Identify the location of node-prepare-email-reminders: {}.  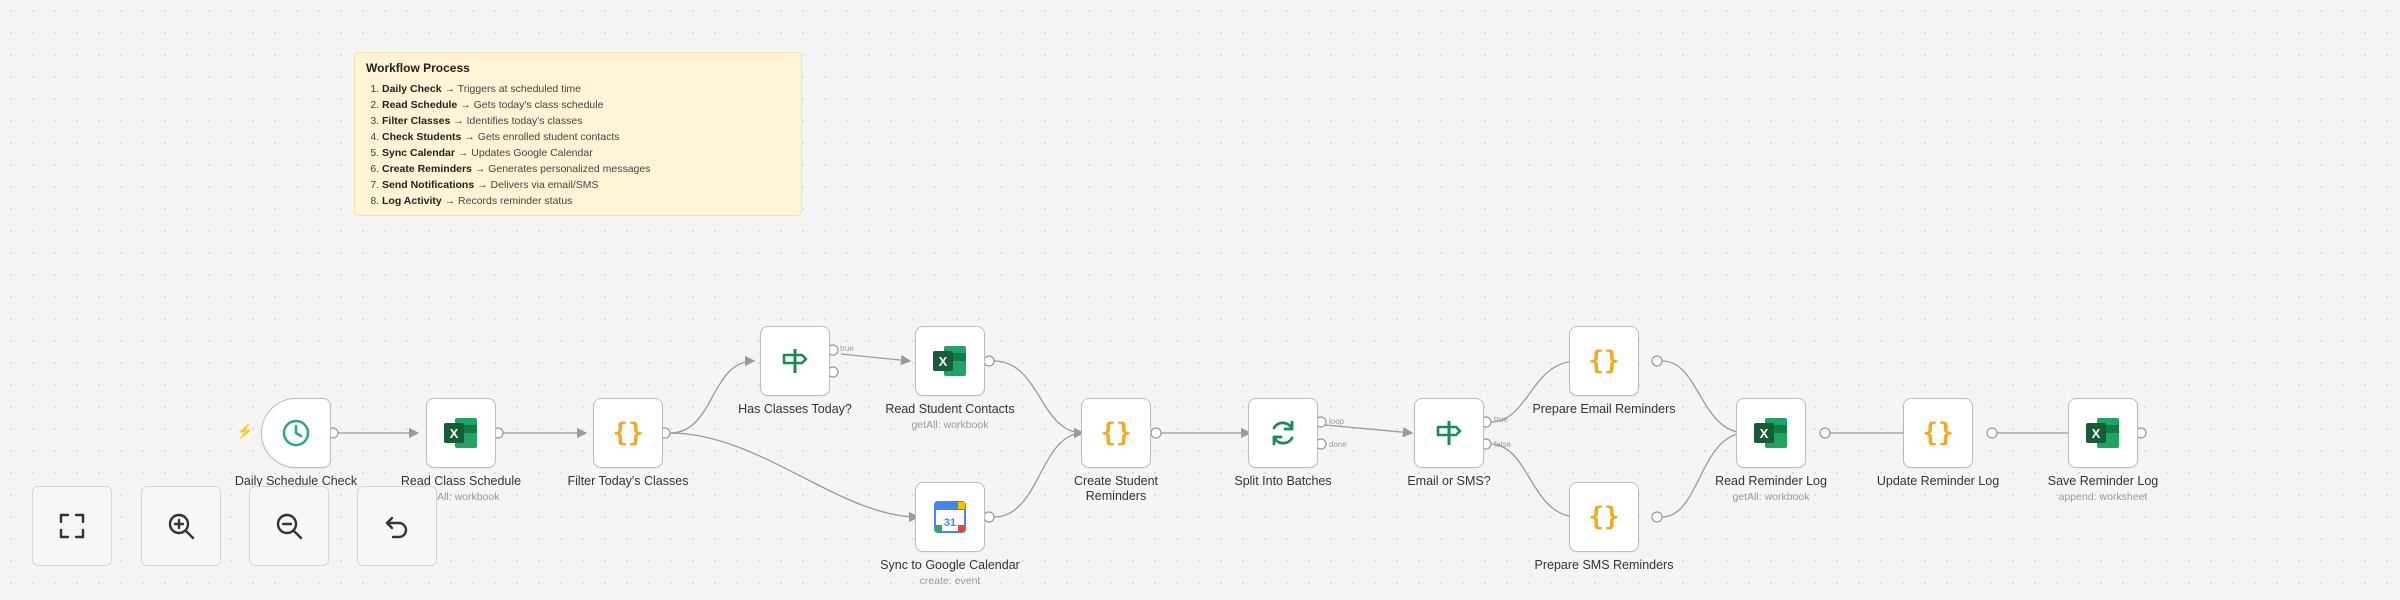
(1604, 361).